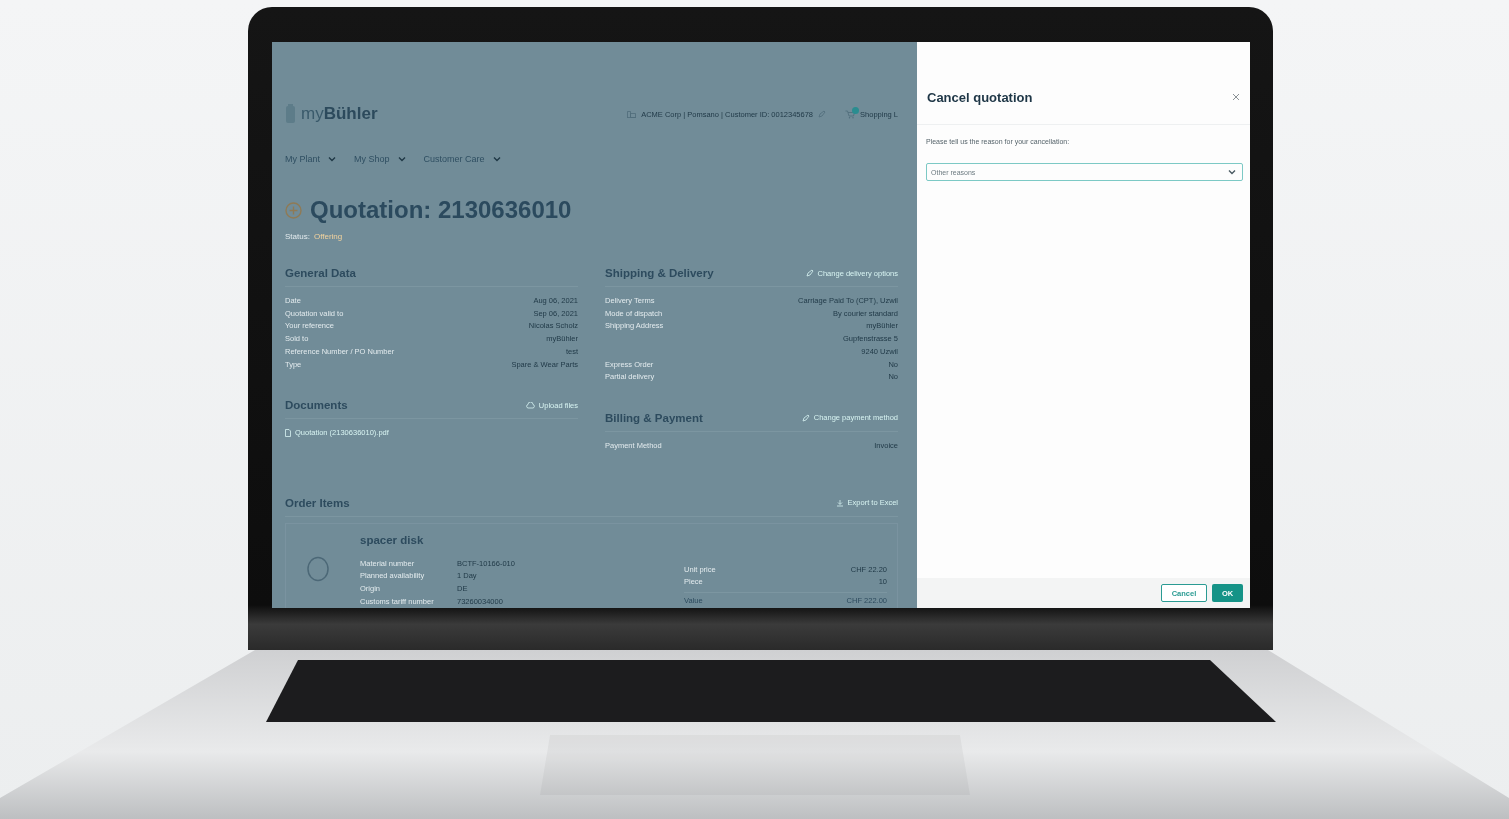 Image resolution: width=1509 pixels, height=819 pixels. Describe the element at coordinates (320, 273) in the screenshot. I see `section-heading: General Data` at that location.